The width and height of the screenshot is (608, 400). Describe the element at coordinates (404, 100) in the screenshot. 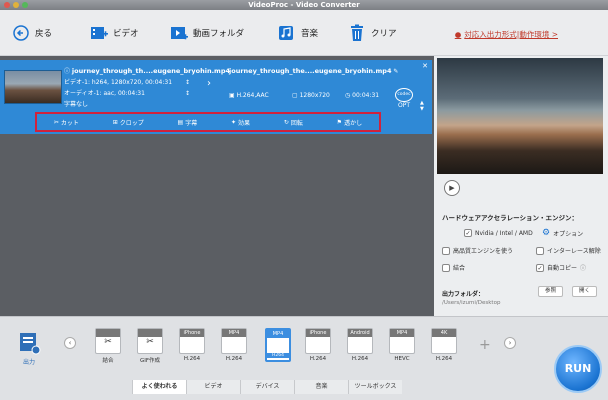

I see `codec-option-button: codec OPT` at that location.